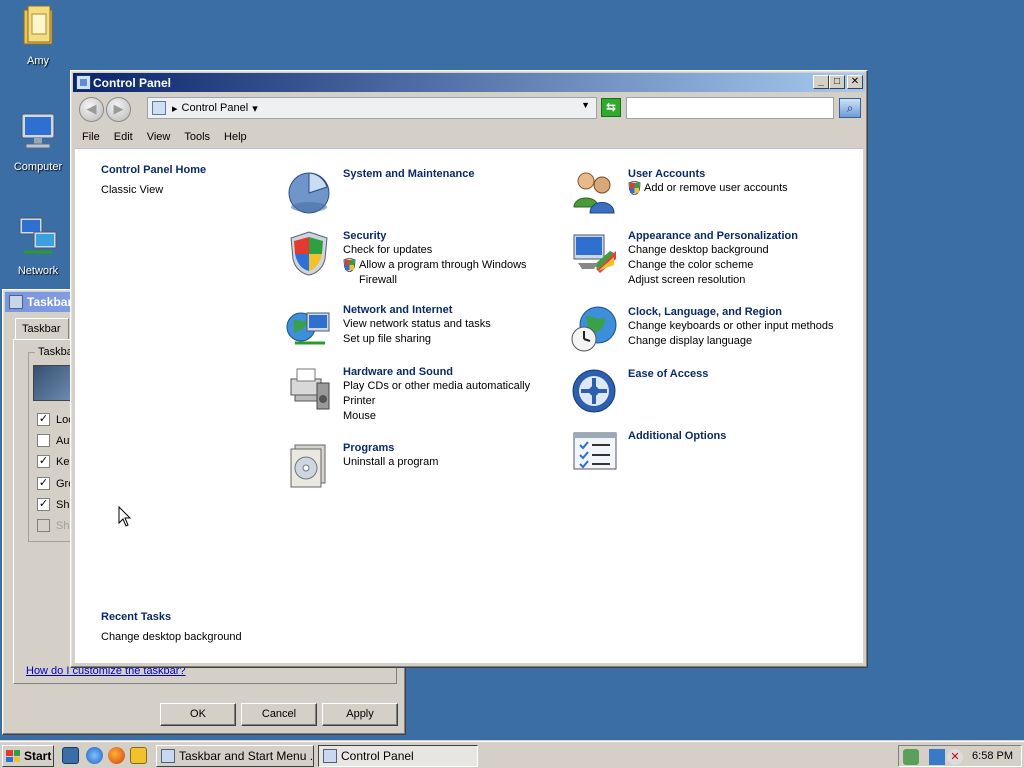  Describe the element at coordinates (38, 35) in the screenshot. I see `desktop-icon-amy: Amy` at that location.